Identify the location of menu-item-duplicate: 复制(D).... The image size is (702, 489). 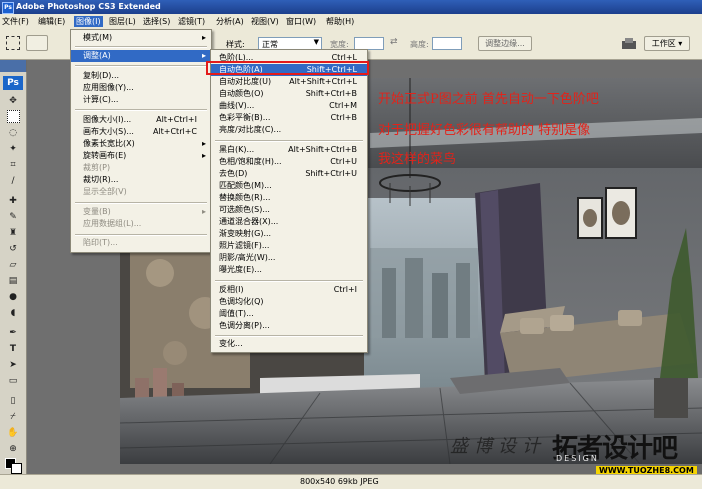
(141, 76).